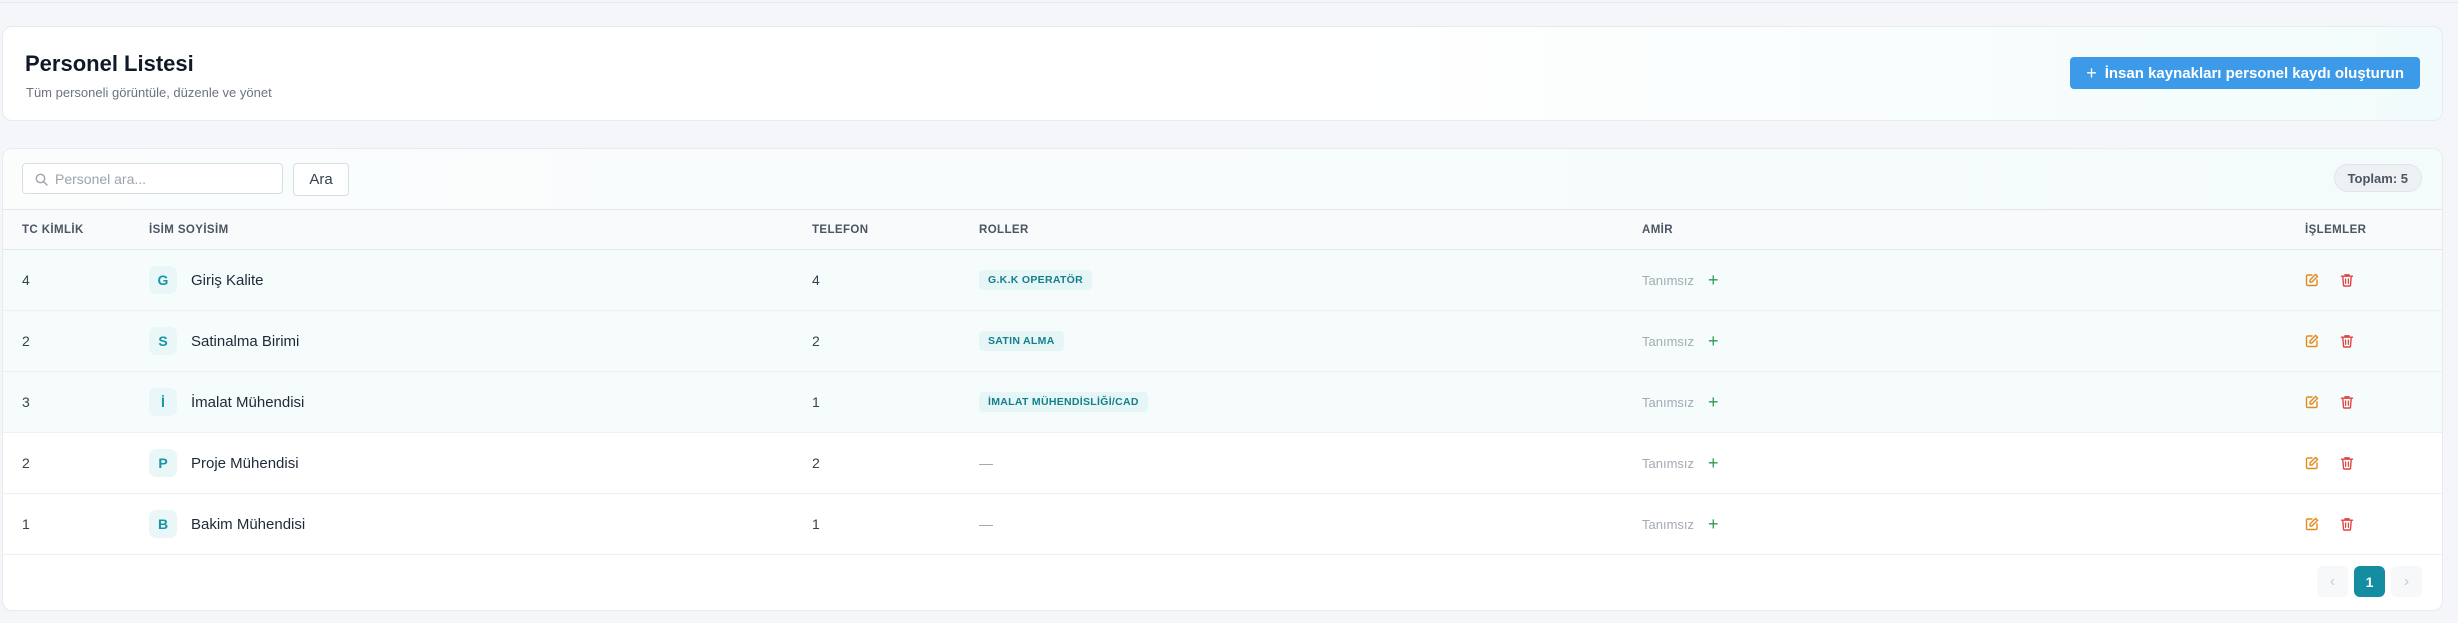  I want to click on search-icon, so click(41, 179).